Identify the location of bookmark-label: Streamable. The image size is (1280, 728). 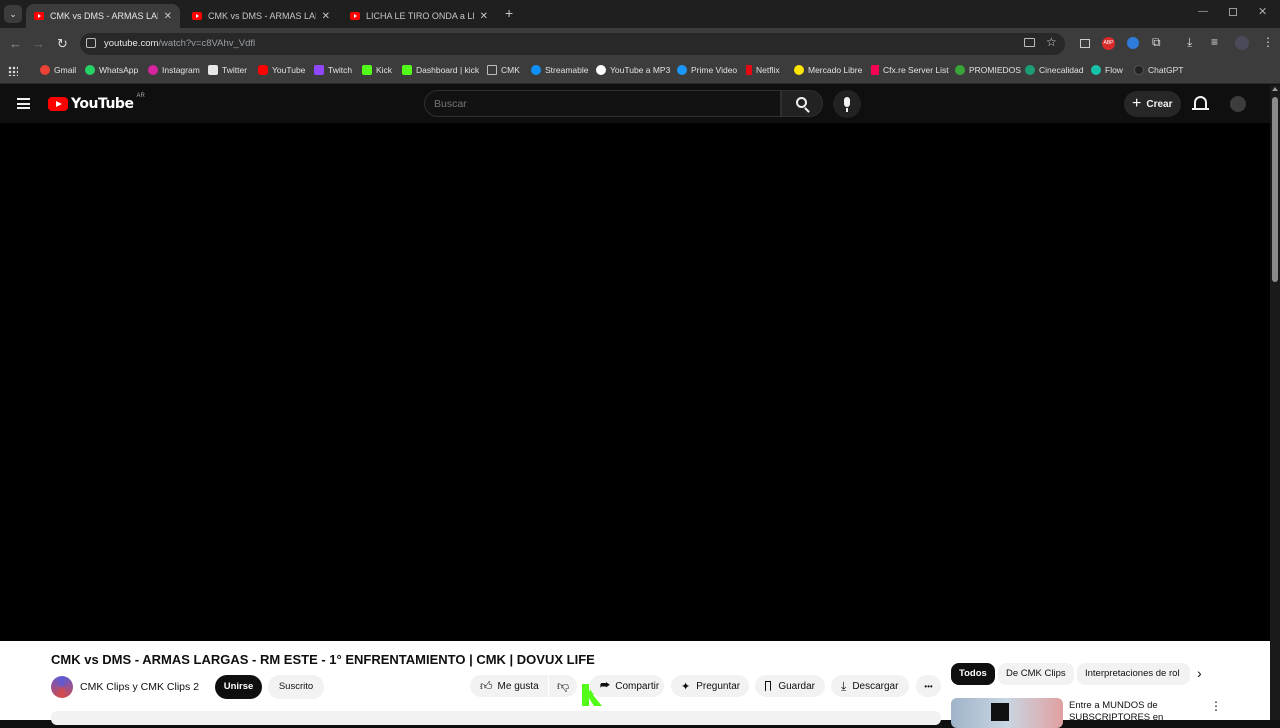
(567, 70).